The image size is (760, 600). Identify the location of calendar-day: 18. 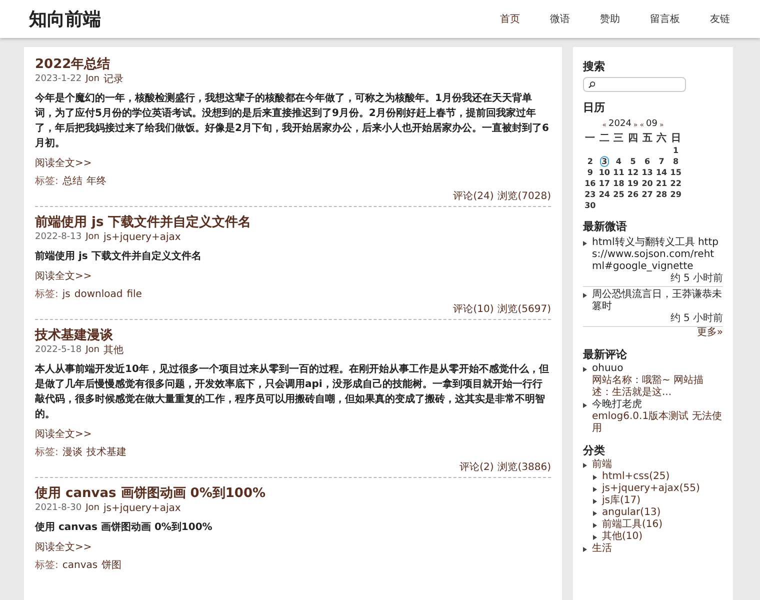
(618, 183).